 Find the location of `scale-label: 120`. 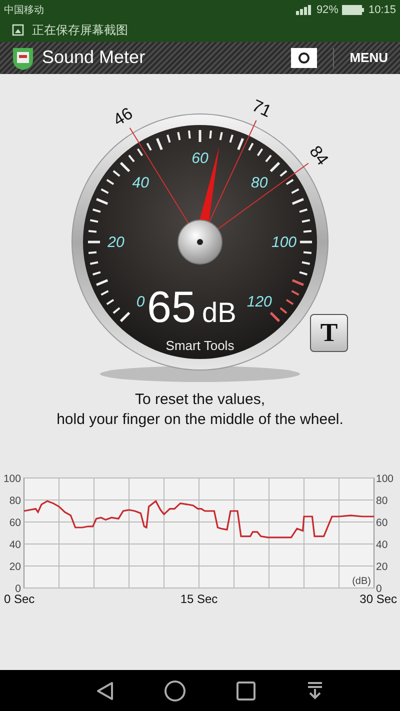

scale-label: 120 is located at coordinates (259, 301).